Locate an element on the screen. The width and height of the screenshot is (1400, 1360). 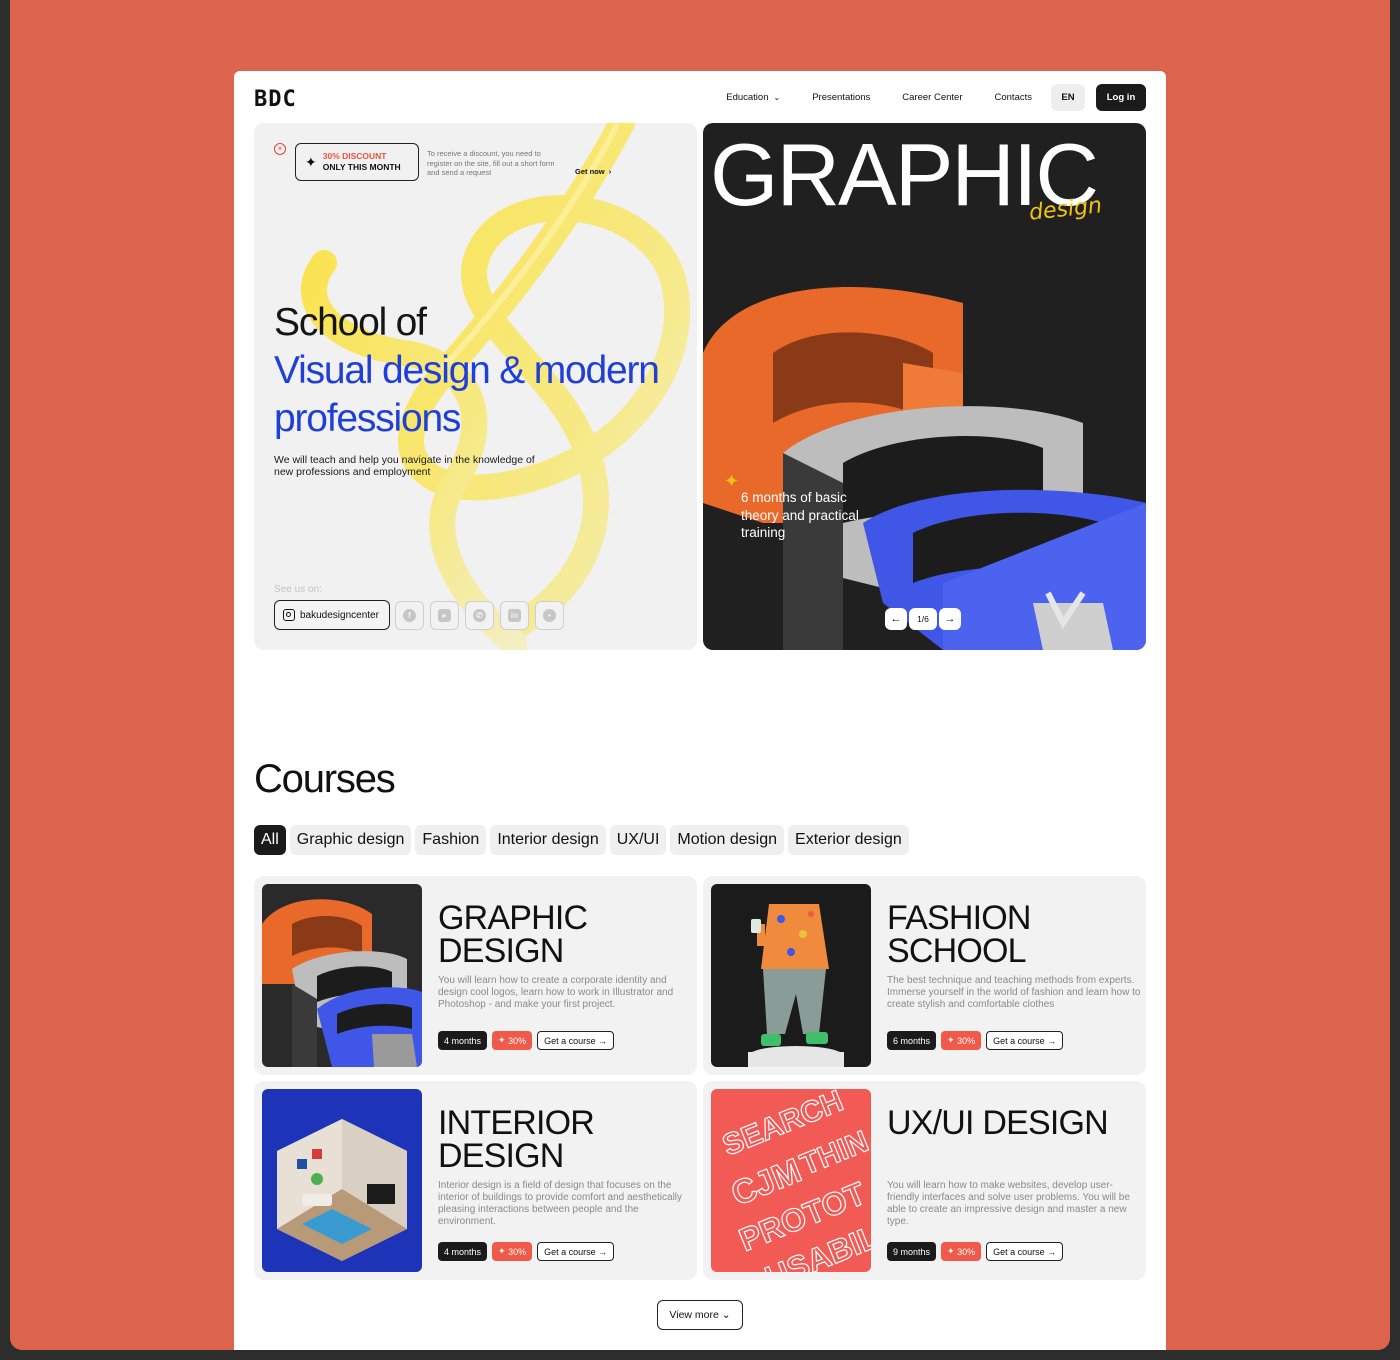
filter-all: All is located at coordinates (270, 840).